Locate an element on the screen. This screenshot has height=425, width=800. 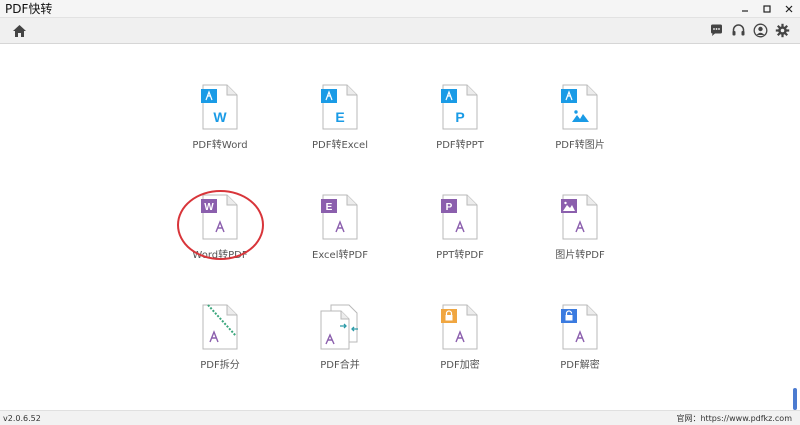
tool-ppt-to-pdf: P PPT转PDF is located at coordinates (460, 229).